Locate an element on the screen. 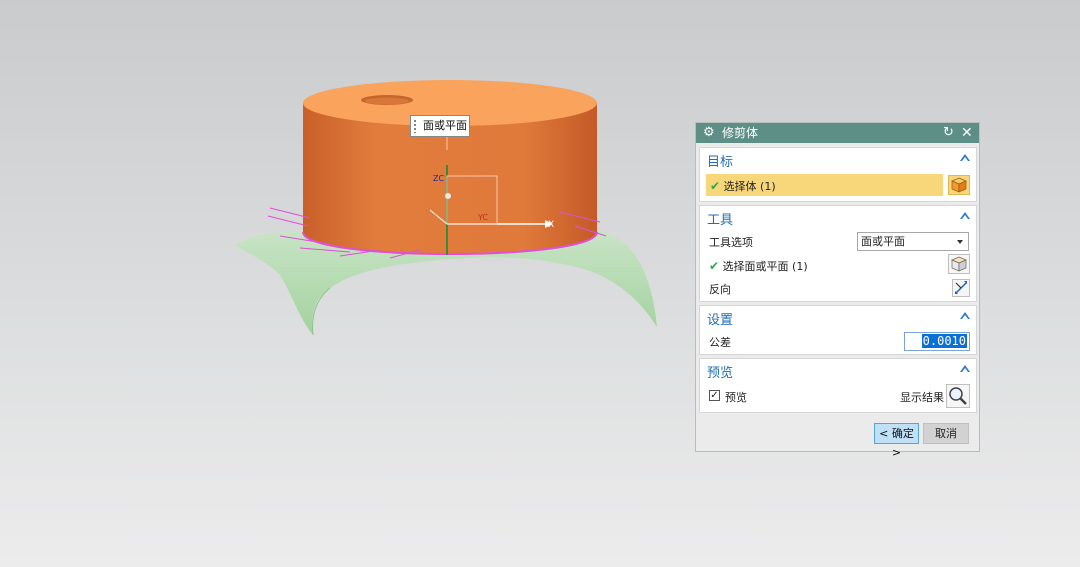 This screenshot has width=1080, height=567. face-cube-icon is located at coordinates (959, 264).